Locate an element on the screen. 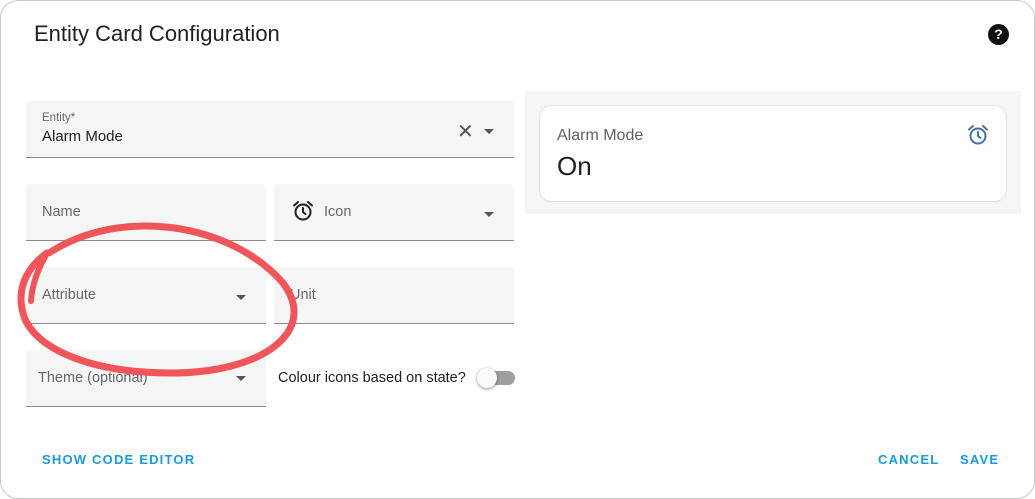 Image resolution: width=1035 pixels, height=499 pixels. cancel-button: CANCEL is located at coordinates (908, 459).